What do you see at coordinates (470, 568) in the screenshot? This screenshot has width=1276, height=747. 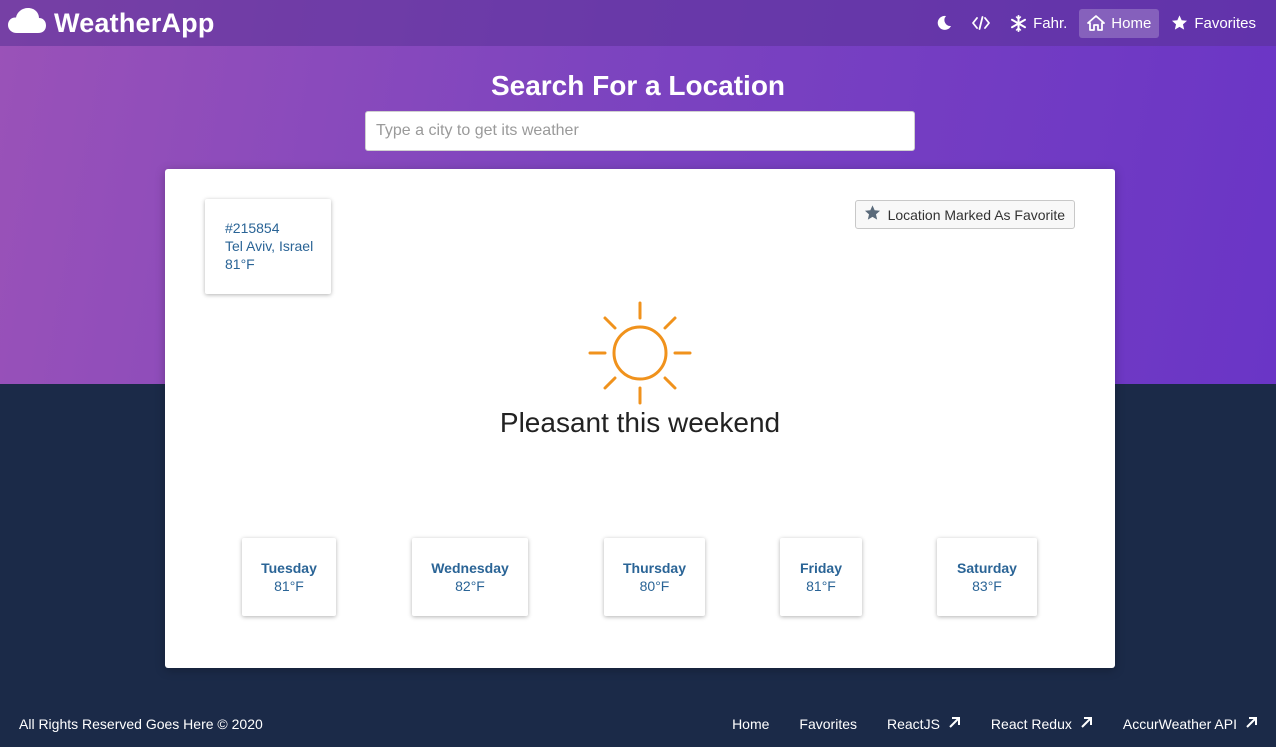 I see `forecast-day-name: Wednesday` at bounding box center [470, 568].